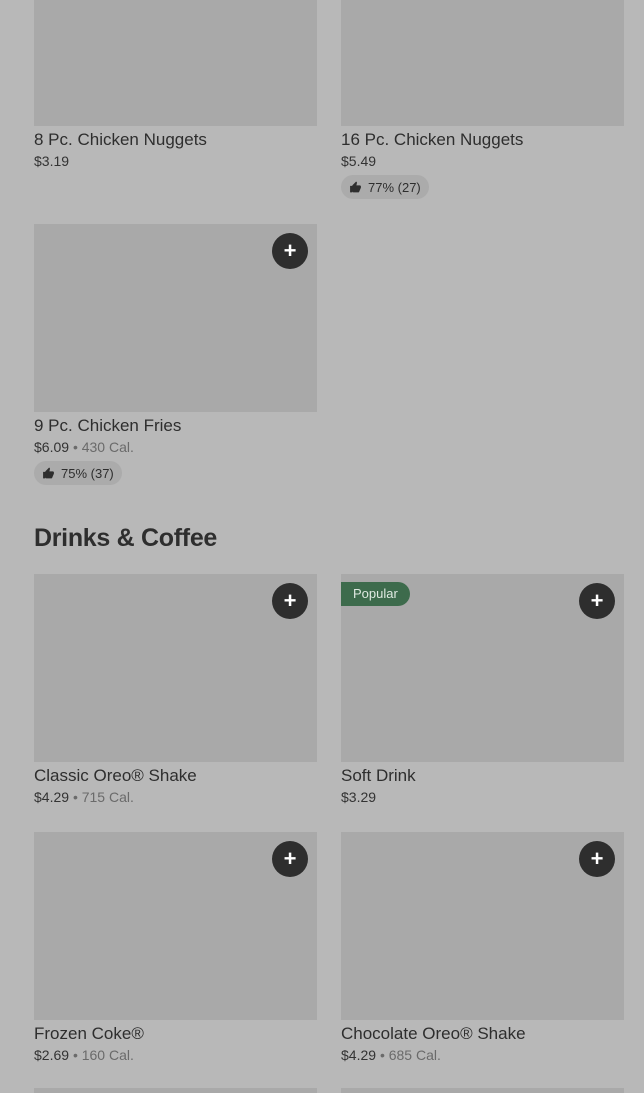 The image size is (644, 1093). What do you see at coordinates (126, 538) in the screenshot?
I see `section-title: Drinks & Coffee` at bounding box center [126, 538].